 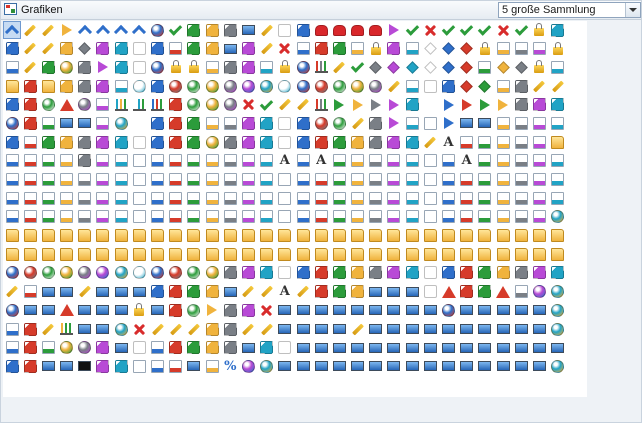 What do you see at coordinates (285, 30) in the screenshot?
I see `icon-cell-gradient-icon` at bounding box center [285, 30].